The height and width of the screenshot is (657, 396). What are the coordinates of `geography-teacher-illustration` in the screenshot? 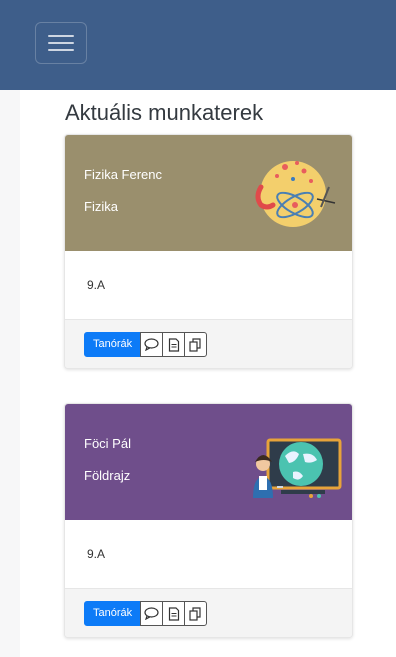 It's located at (297, 468).